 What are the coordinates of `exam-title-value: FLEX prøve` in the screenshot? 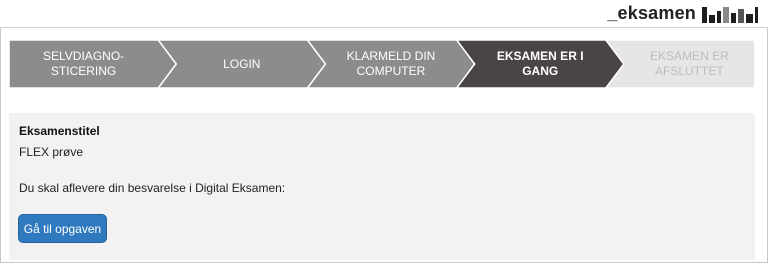 It's located at (51, 152).